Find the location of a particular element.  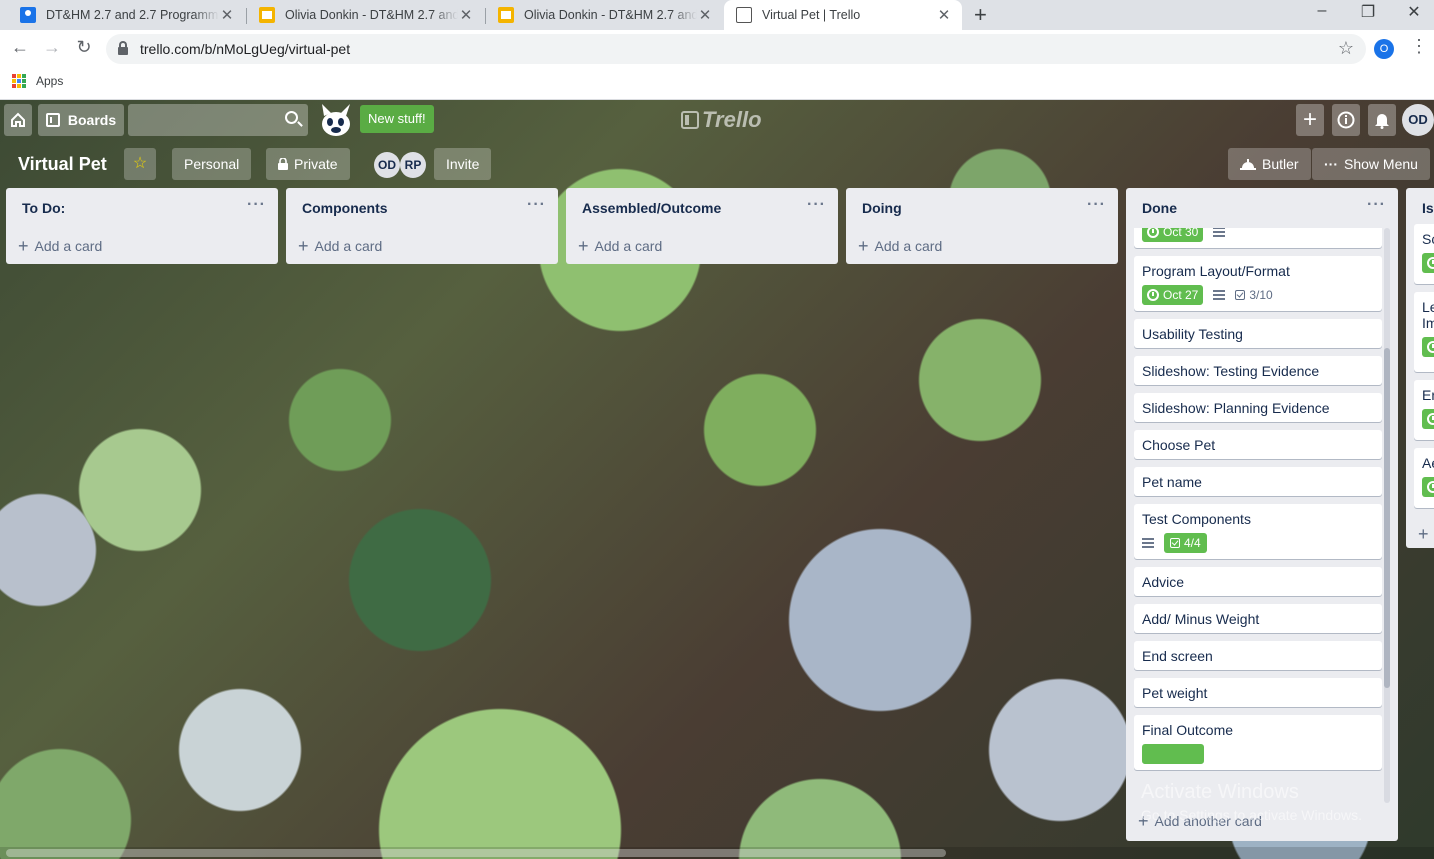

card-title: Im is located at coordinates (1428, 323).